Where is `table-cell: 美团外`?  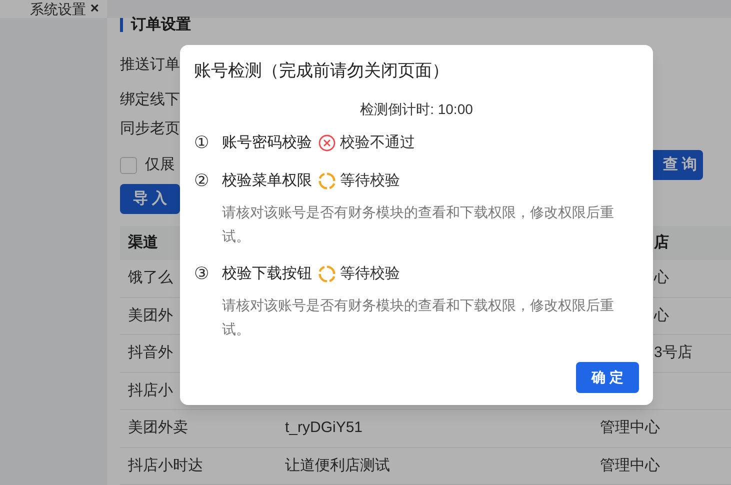
table-cell: 美团外 is located at coordinates (150, 315).